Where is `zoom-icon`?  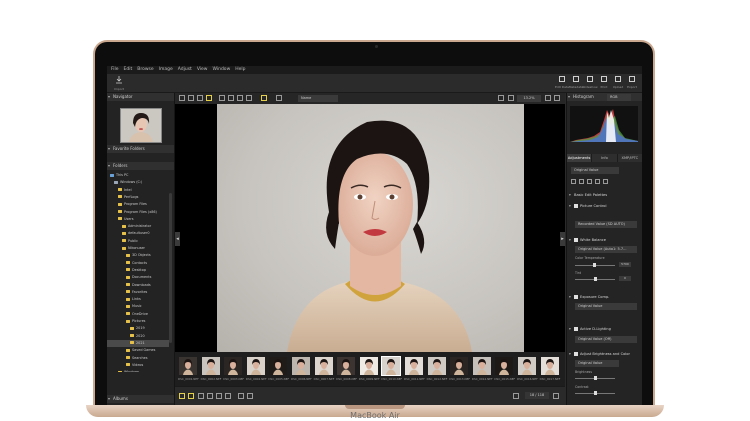 zoom-icon is located at coordinates (511, 98).